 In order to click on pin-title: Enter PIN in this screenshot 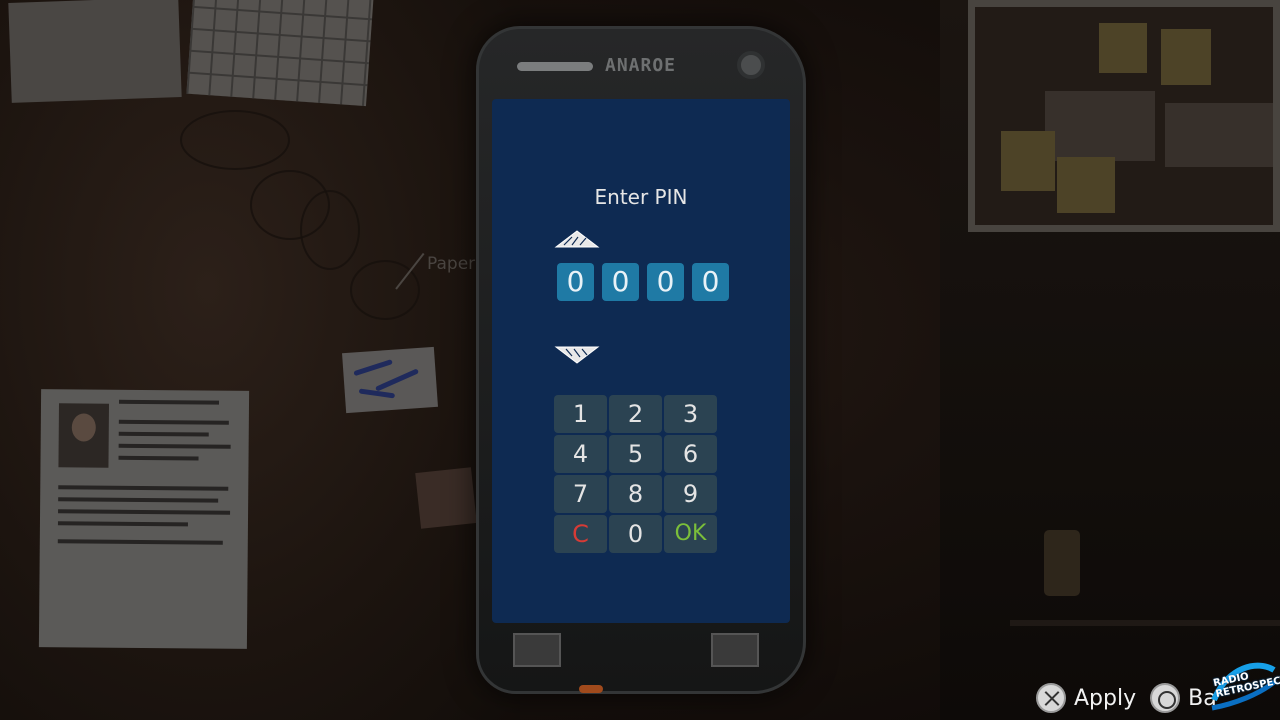, I will do `click(641, 197)`.